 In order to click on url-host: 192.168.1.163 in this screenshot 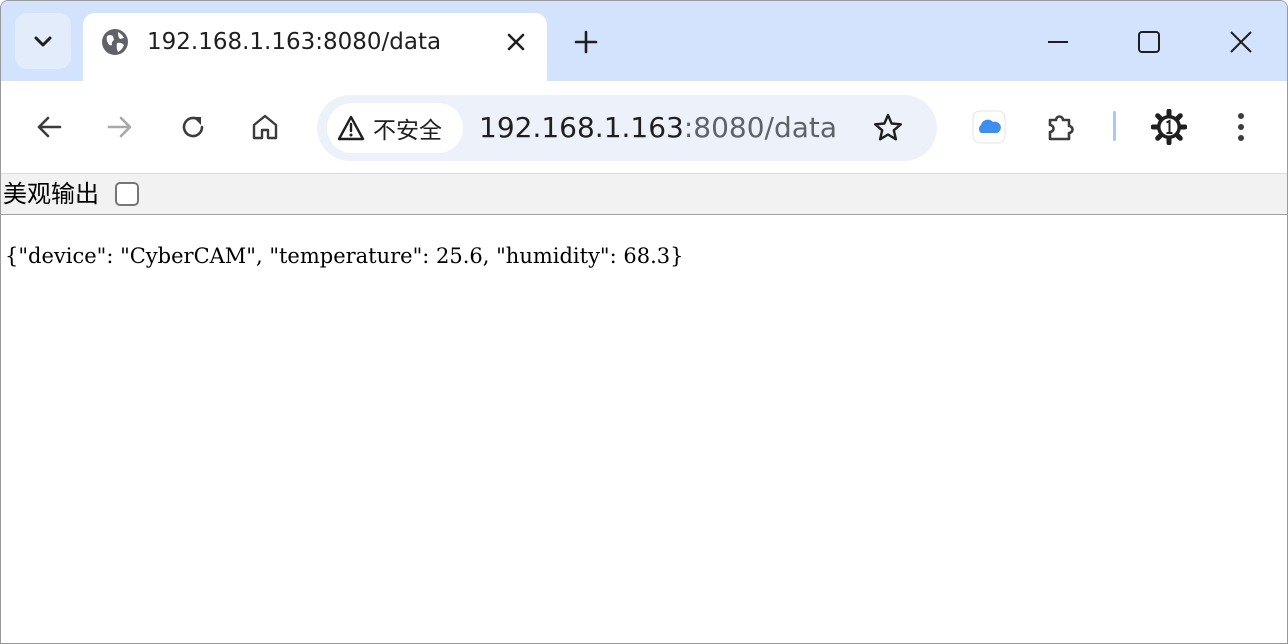, I will do `click(581, 127)`.